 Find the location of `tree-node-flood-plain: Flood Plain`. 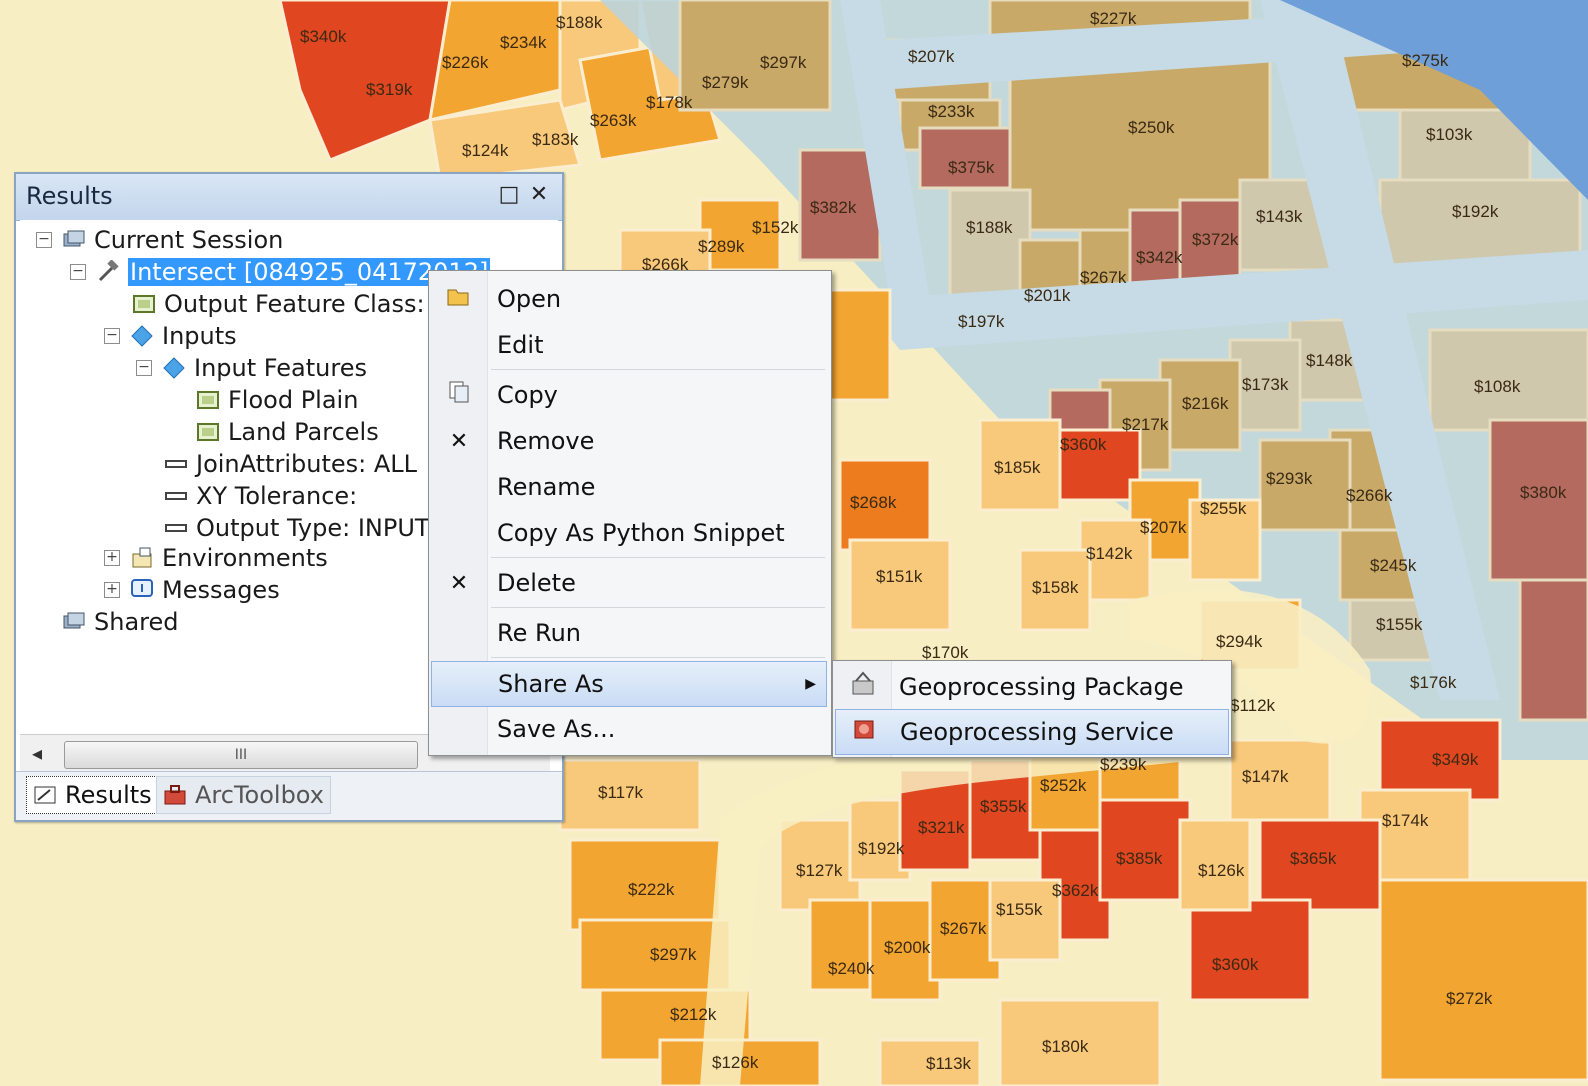

tree-node-flood-plain: Flood Plain is located at coordinates (277, 400).